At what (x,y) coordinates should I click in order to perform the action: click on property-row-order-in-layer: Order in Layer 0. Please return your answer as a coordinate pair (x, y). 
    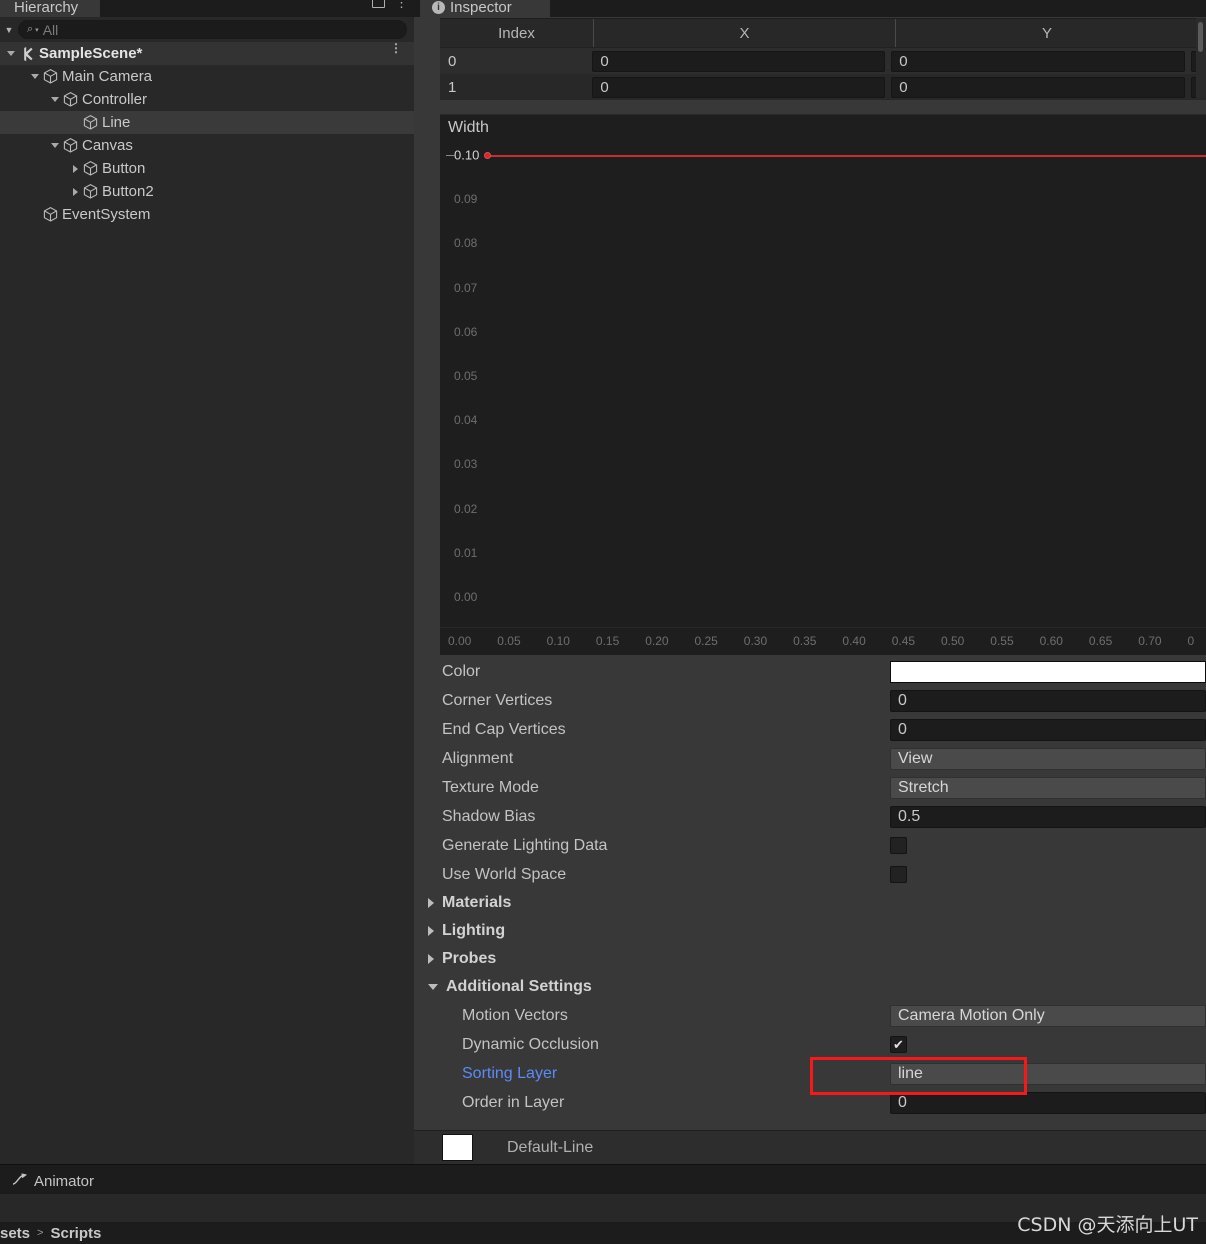
    Looking at the image, I should click on (810, 1102).